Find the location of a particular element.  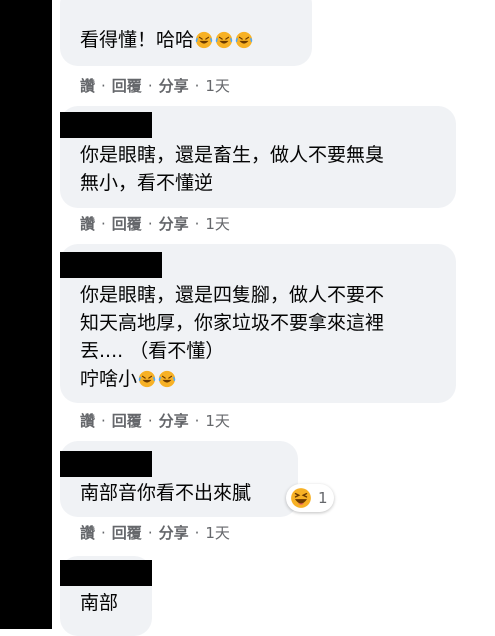

comment-bubble: 看得懂！哈哈 is located at coordinates (186, 33).